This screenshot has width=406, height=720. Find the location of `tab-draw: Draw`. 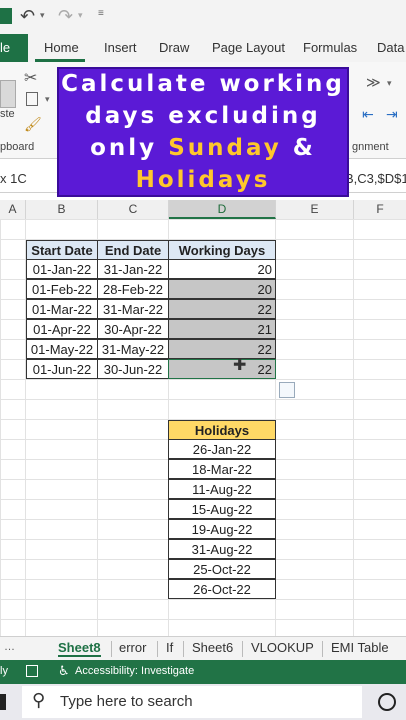

tab-draw: Draw is located at coordinates (174, 47).